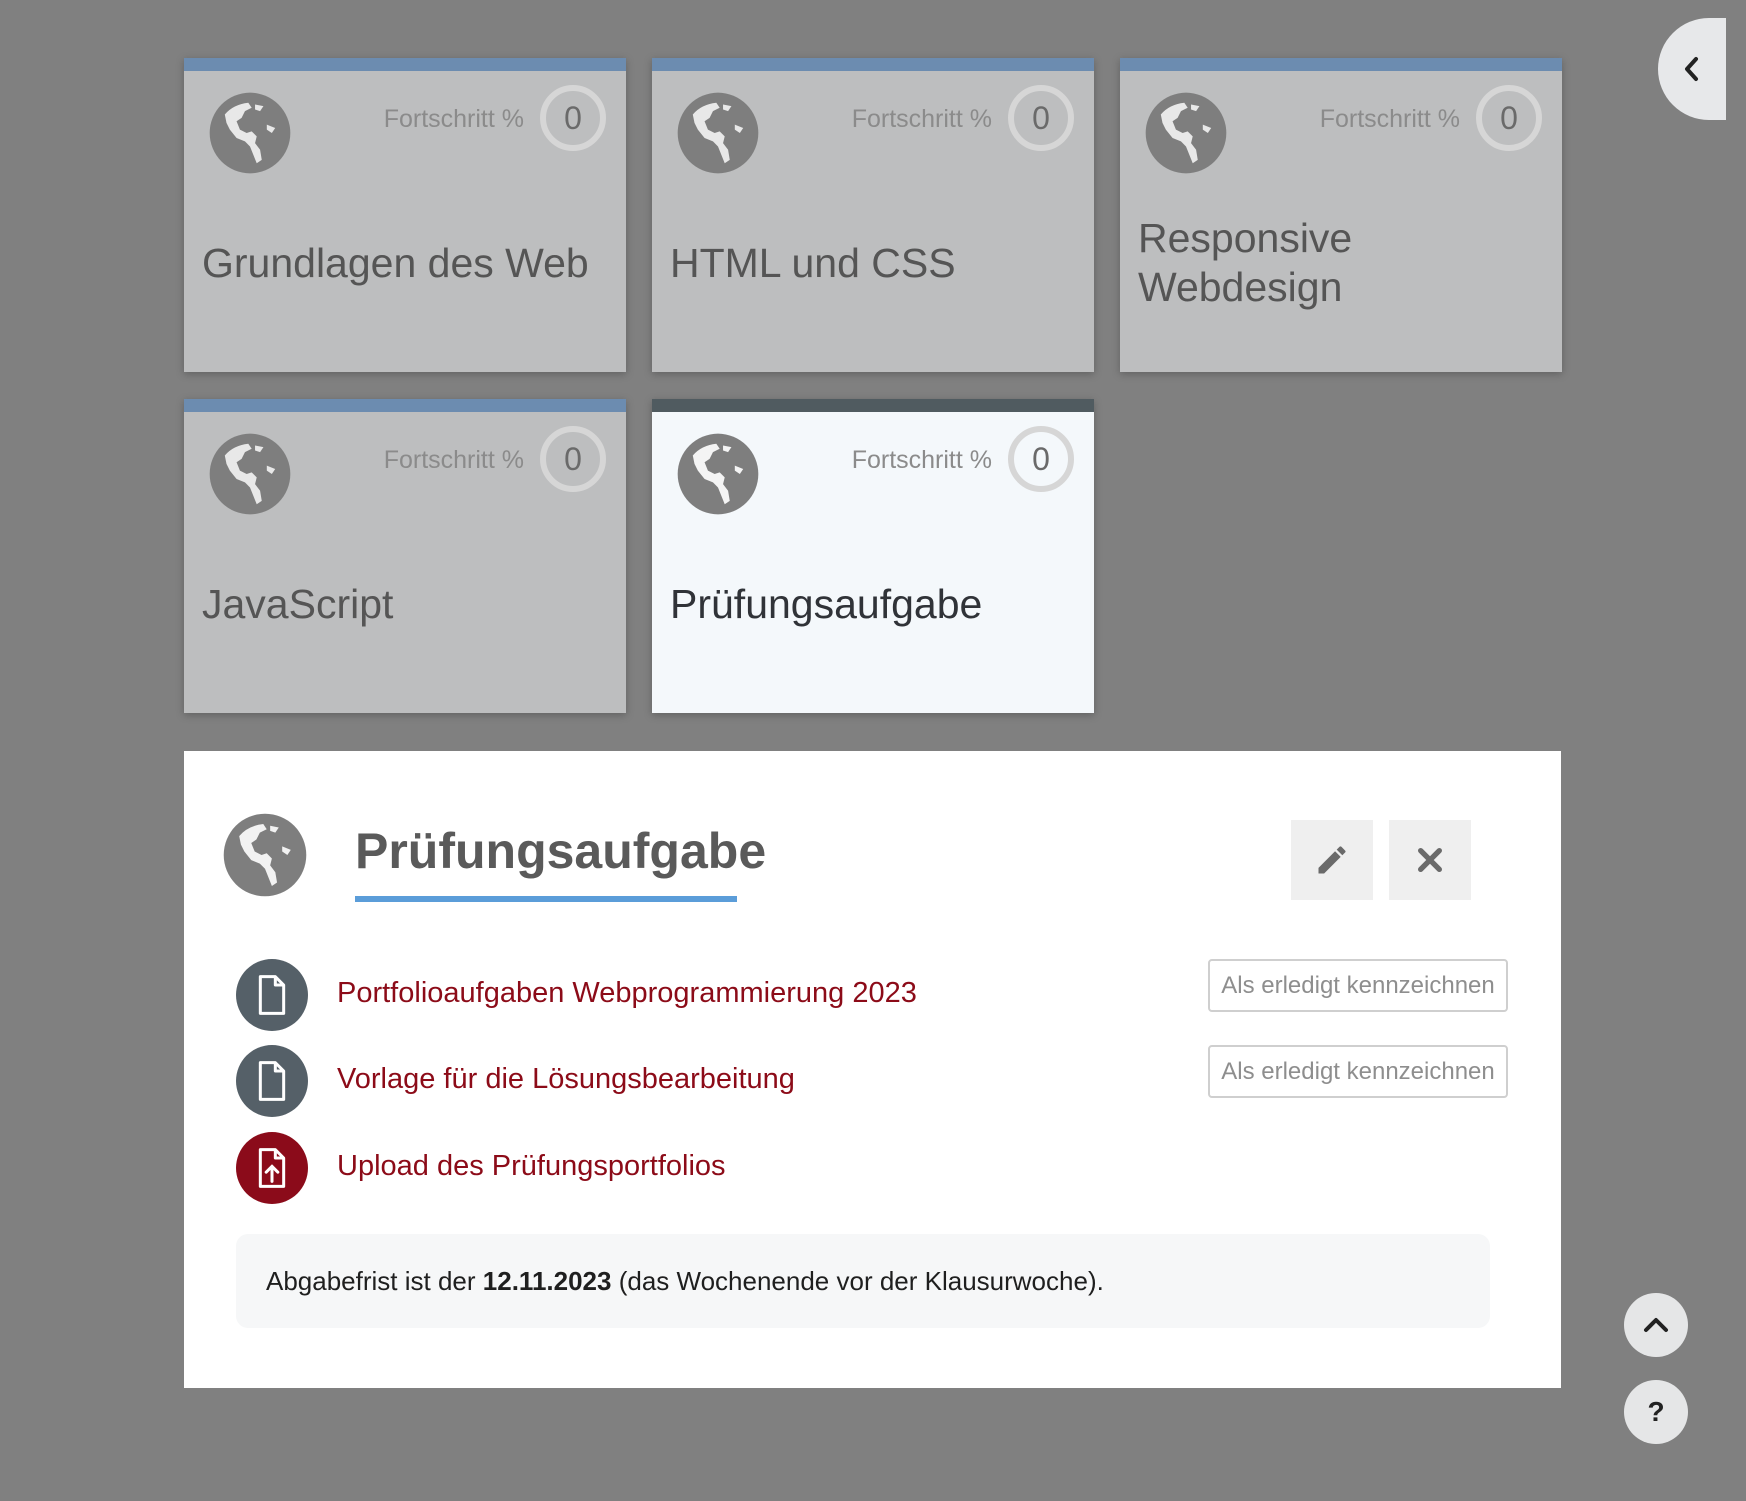 This screenshot has height=1501, width=1746. What do you see at coordinates (826, 603) in the screenshot?
I see `tile-title: Prüfungsaufgabe` at bounding box center [826, 603].